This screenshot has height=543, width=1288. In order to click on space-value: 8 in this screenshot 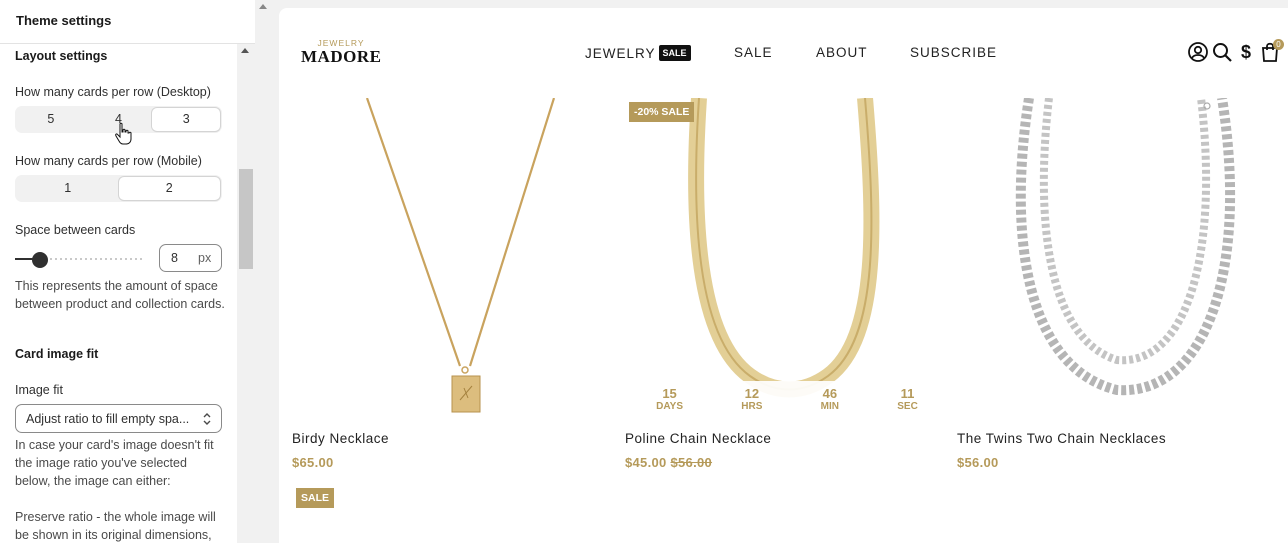, I will do `click(174, 258)`.